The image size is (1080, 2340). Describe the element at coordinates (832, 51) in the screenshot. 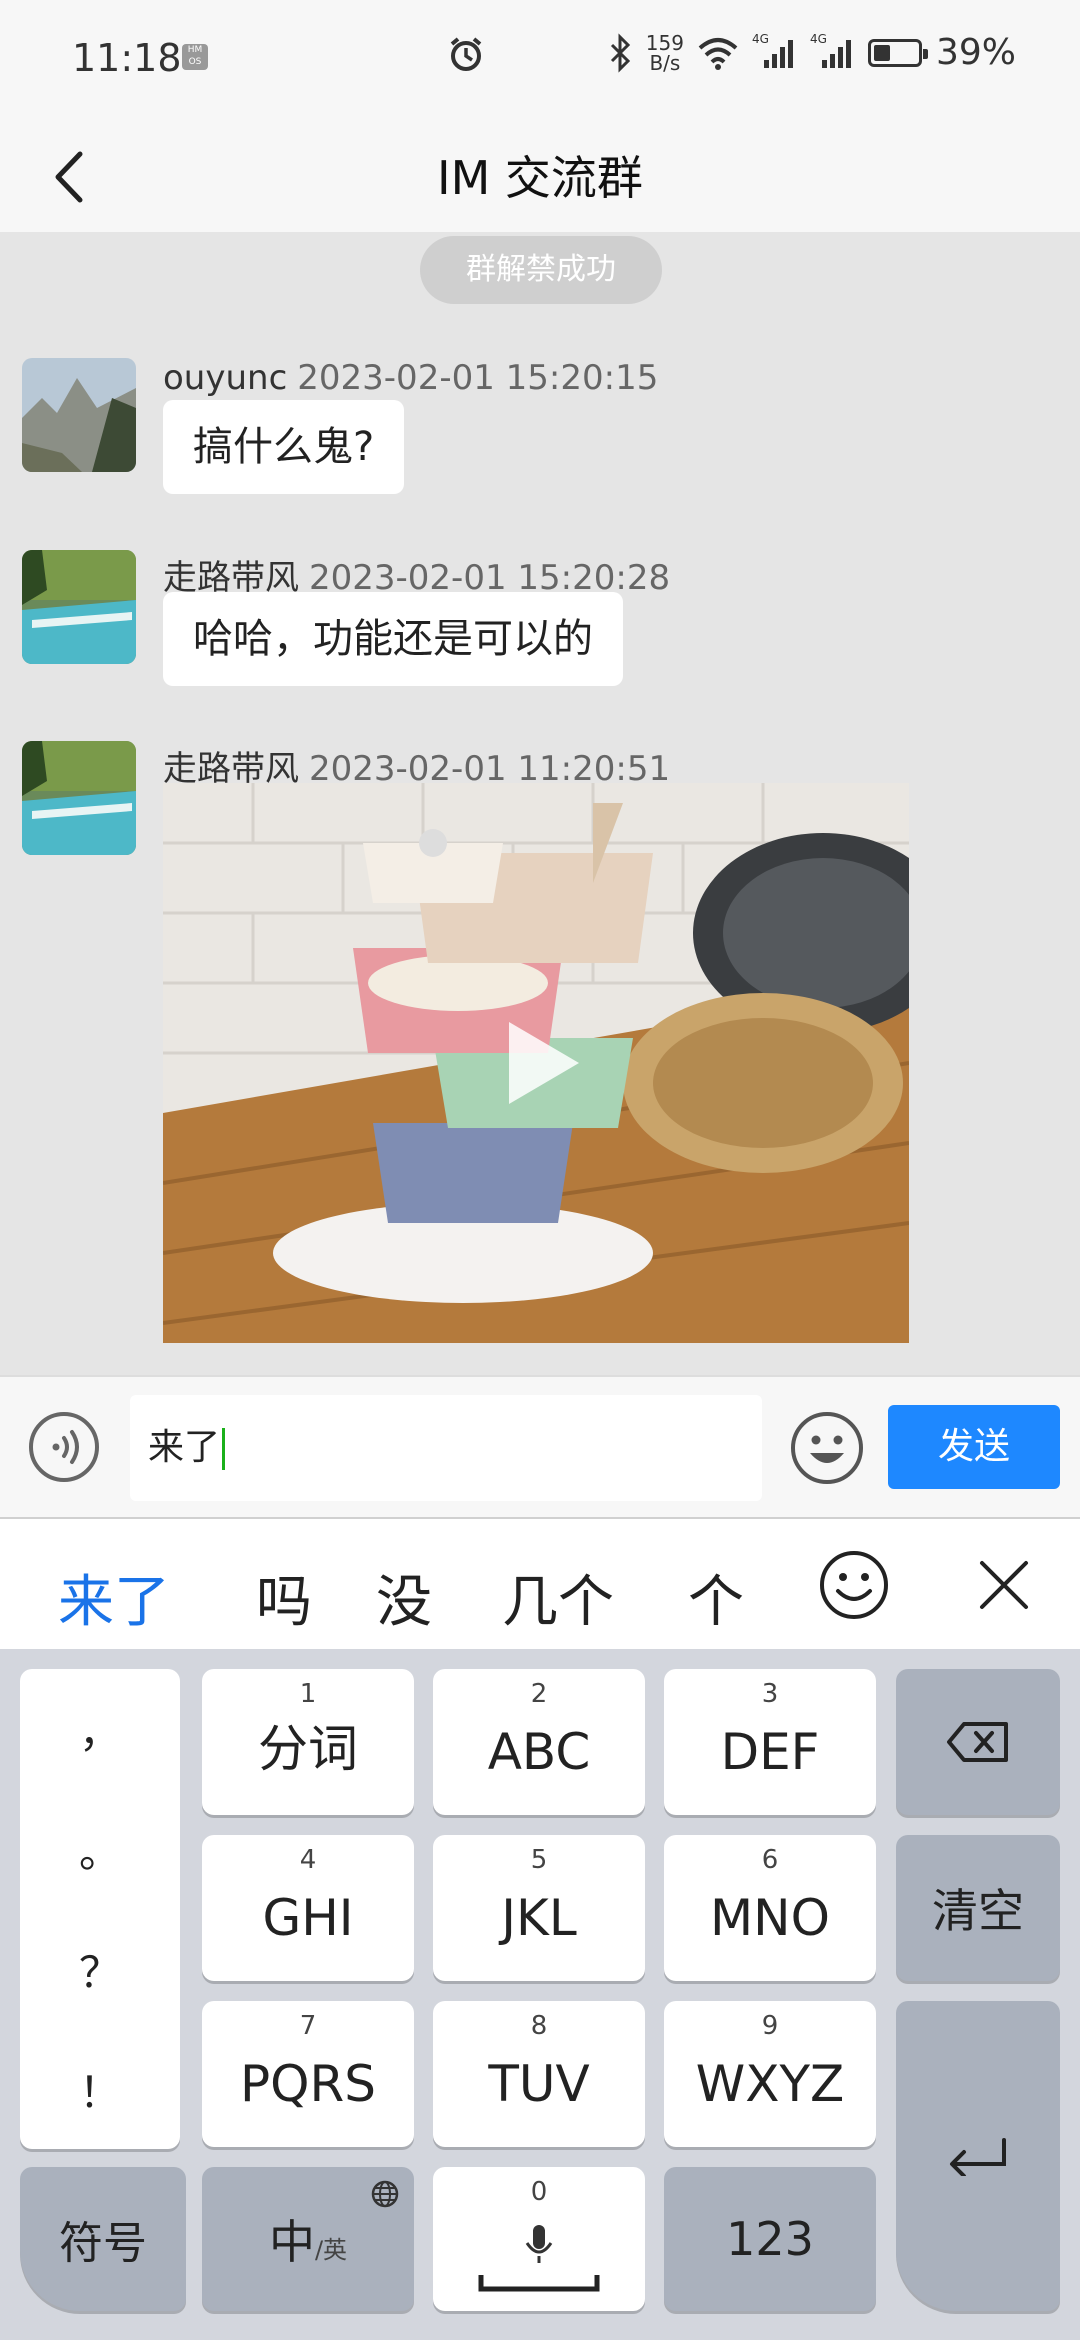

I see `cell-signal-2: 4G` at that location.